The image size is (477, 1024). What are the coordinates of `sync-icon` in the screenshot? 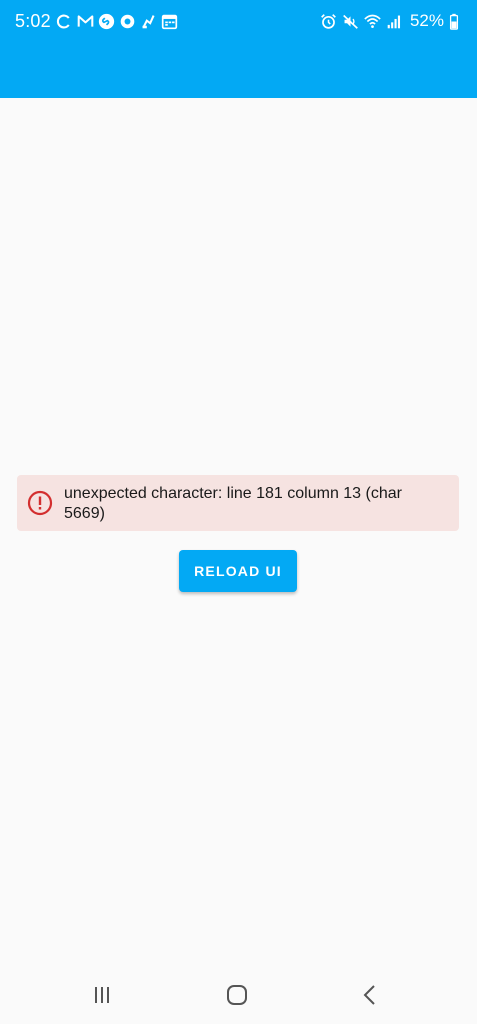 It's located at (64, 21).